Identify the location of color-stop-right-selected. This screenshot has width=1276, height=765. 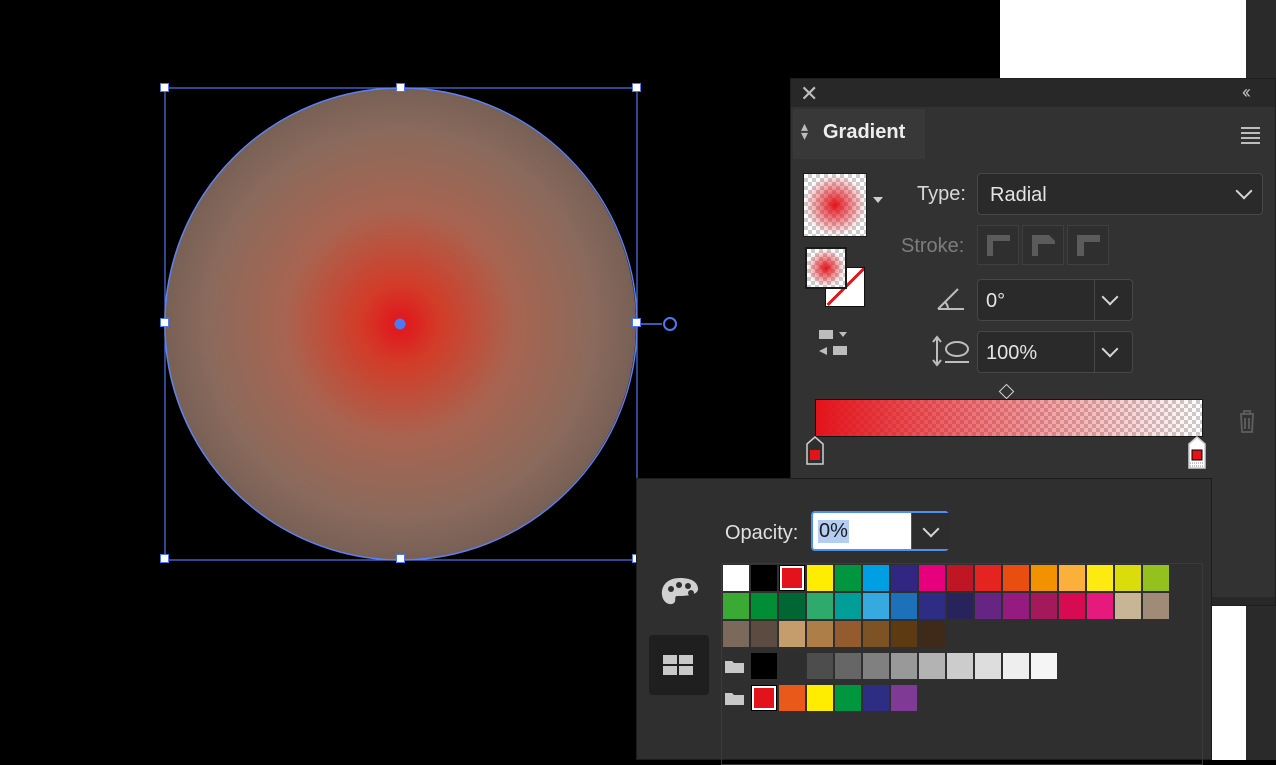
(1197, 453).